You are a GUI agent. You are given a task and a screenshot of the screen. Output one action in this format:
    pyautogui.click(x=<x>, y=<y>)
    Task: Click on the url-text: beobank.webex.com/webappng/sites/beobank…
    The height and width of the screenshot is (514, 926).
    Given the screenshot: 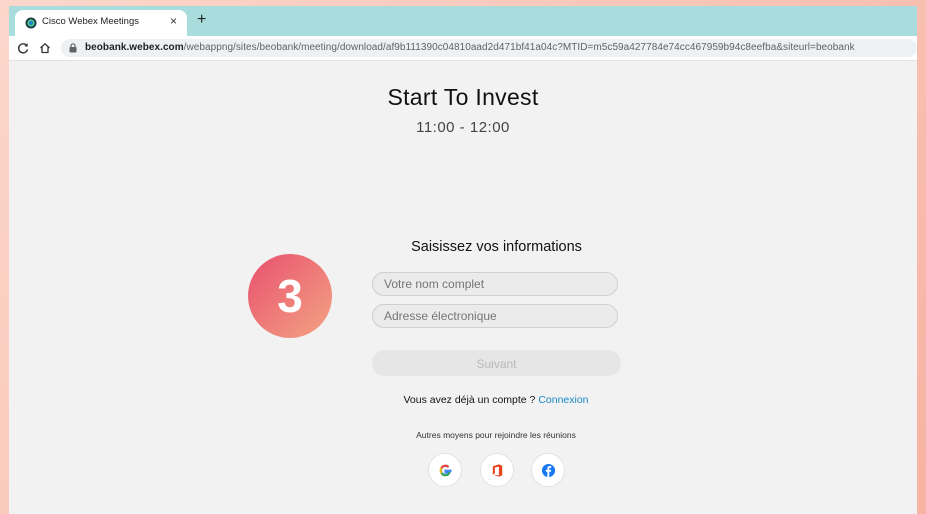 What is the action you would take?
    pyautogui.click(x=470, y=47)
    